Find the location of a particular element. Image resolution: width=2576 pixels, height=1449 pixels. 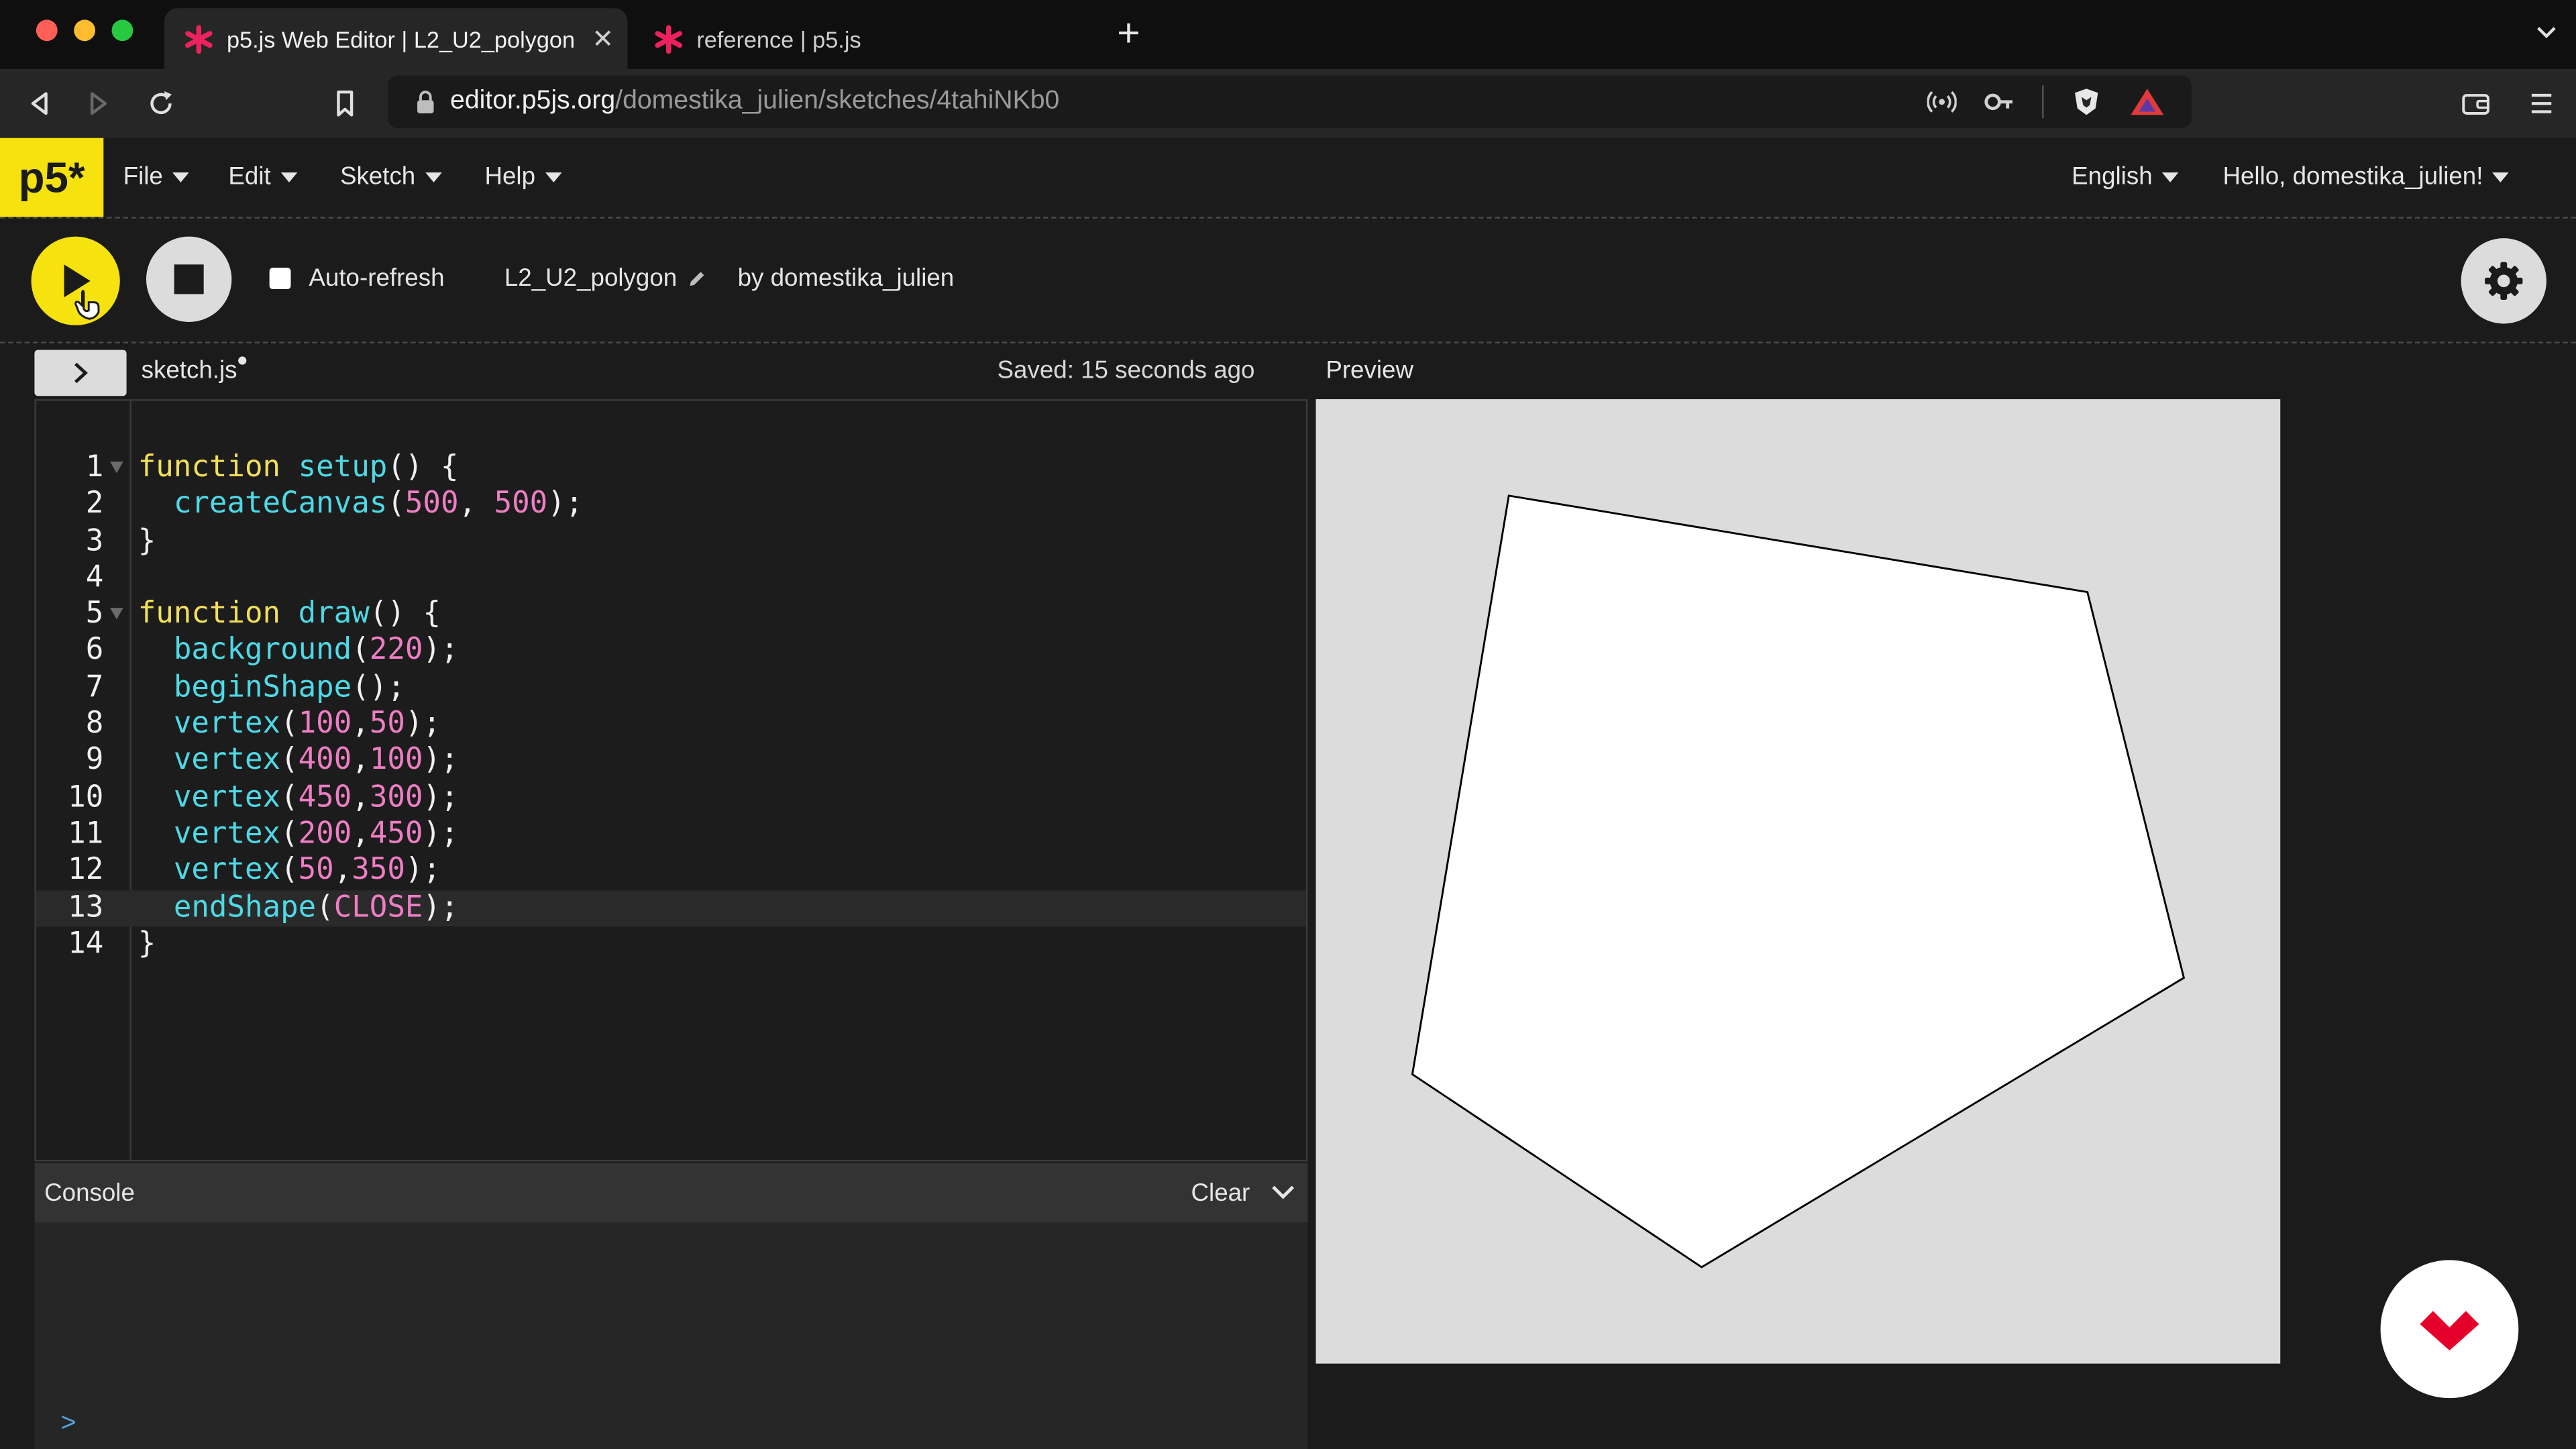

tab-close-icon: ✕ is located at coordinates (603, 38).